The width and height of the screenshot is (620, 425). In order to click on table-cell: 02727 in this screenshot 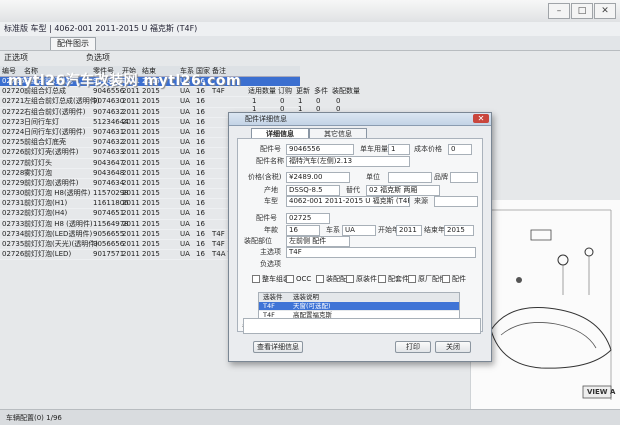, I will do `click(13, 162)`.